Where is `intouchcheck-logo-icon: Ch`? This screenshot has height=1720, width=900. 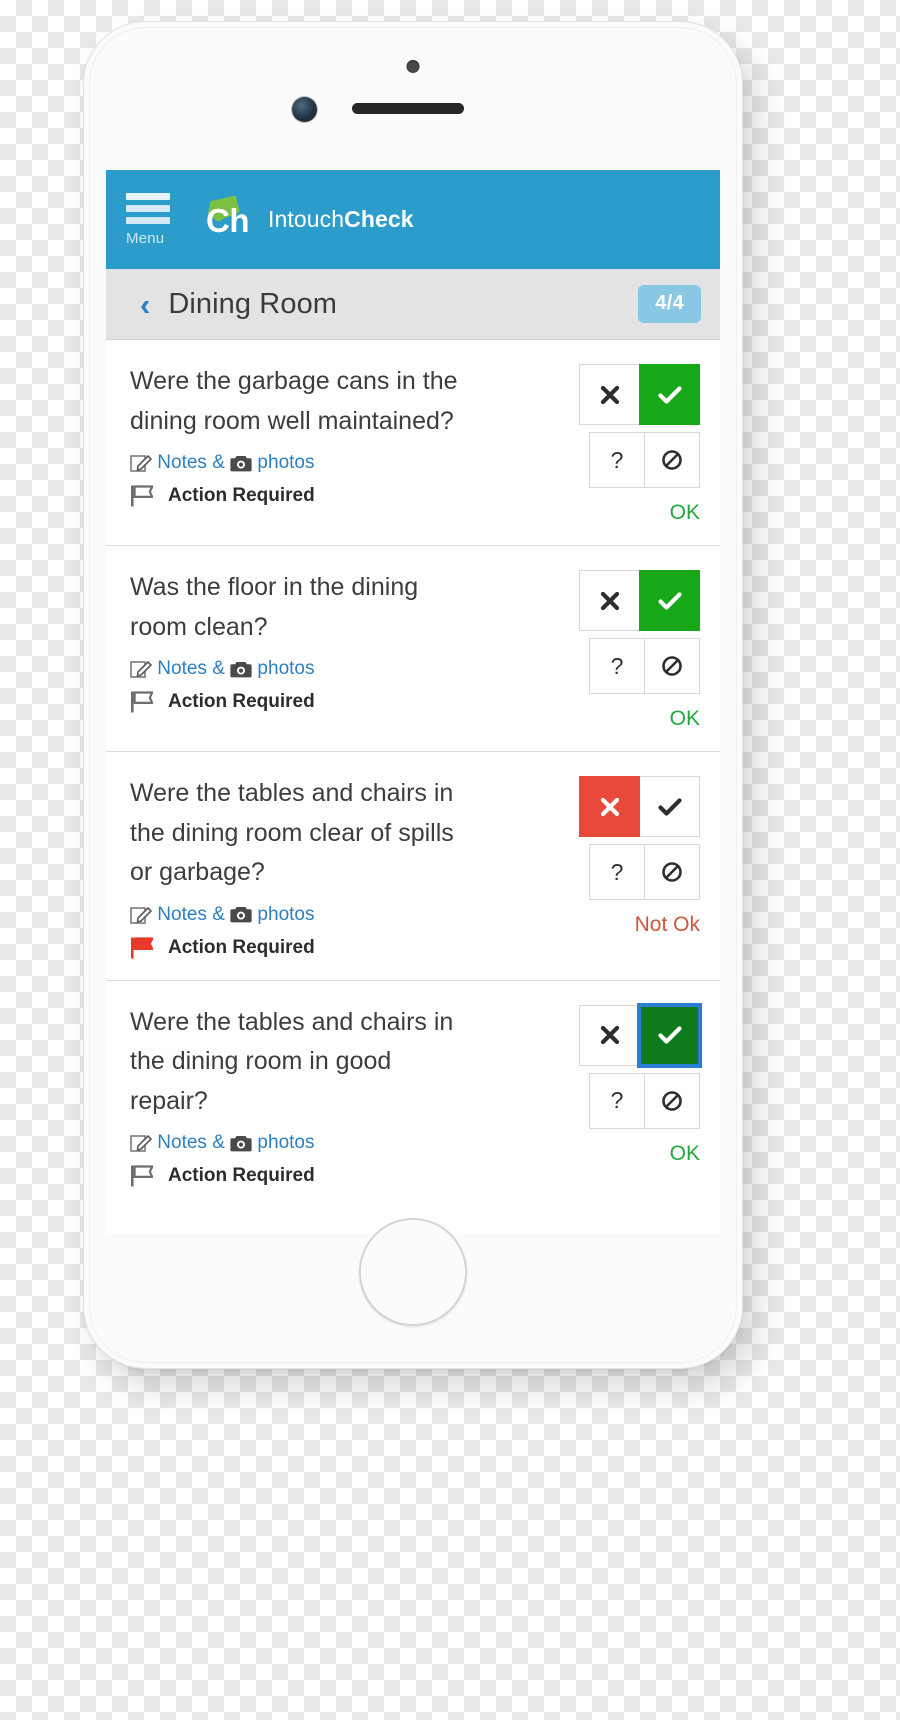 intouchcheck-logo-icon: Ch is located at coordinates (230, 219).